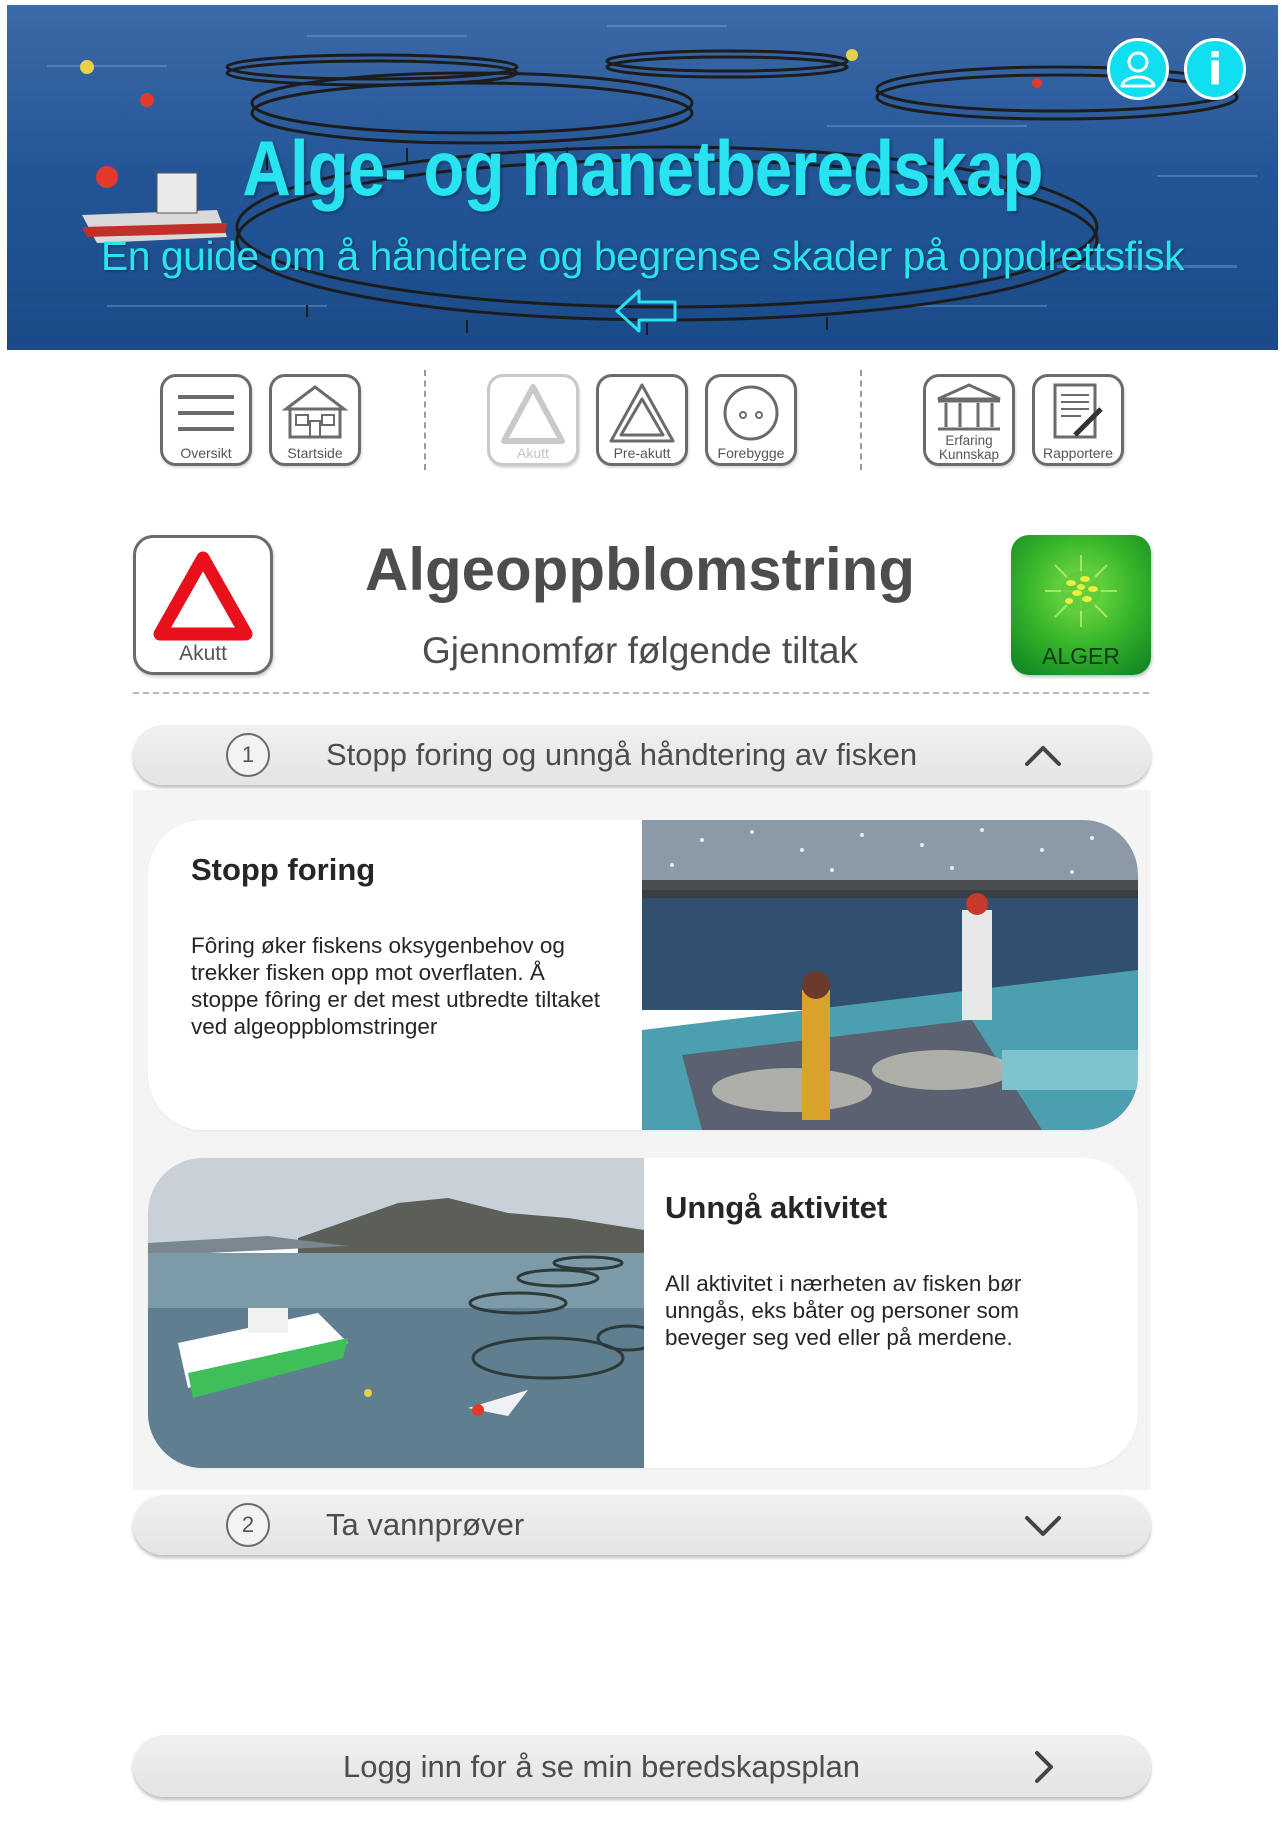 The image size is (1282, 1825). Describe the element at coordinates (969, 447) in the screenshot. I see `toolbar-label: Erfaring Kunnskap` at that location.